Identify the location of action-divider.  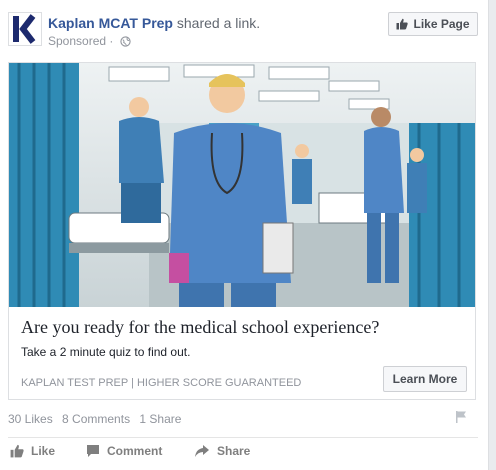
(243, 437).